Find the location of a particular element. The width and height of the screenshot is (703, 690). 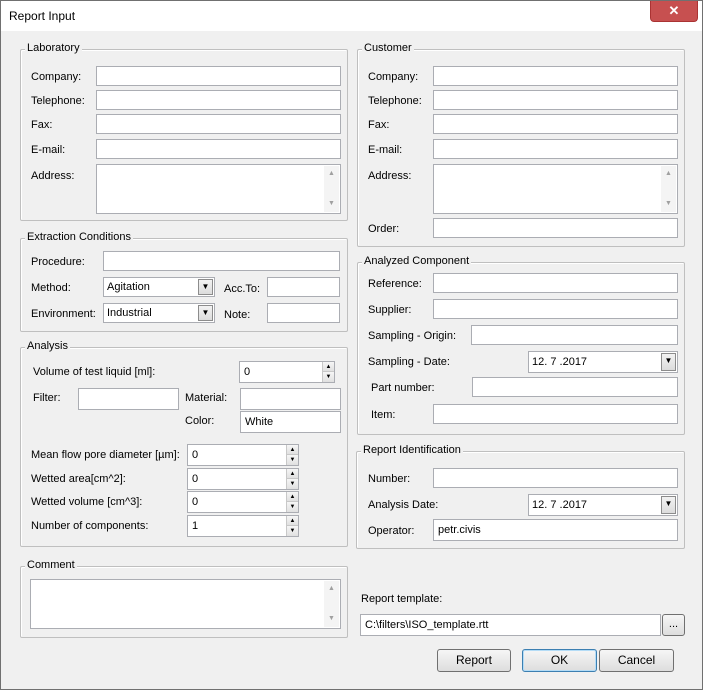

analyzed-component-legend: Analyzed Component is located at coordinates (417, 261).